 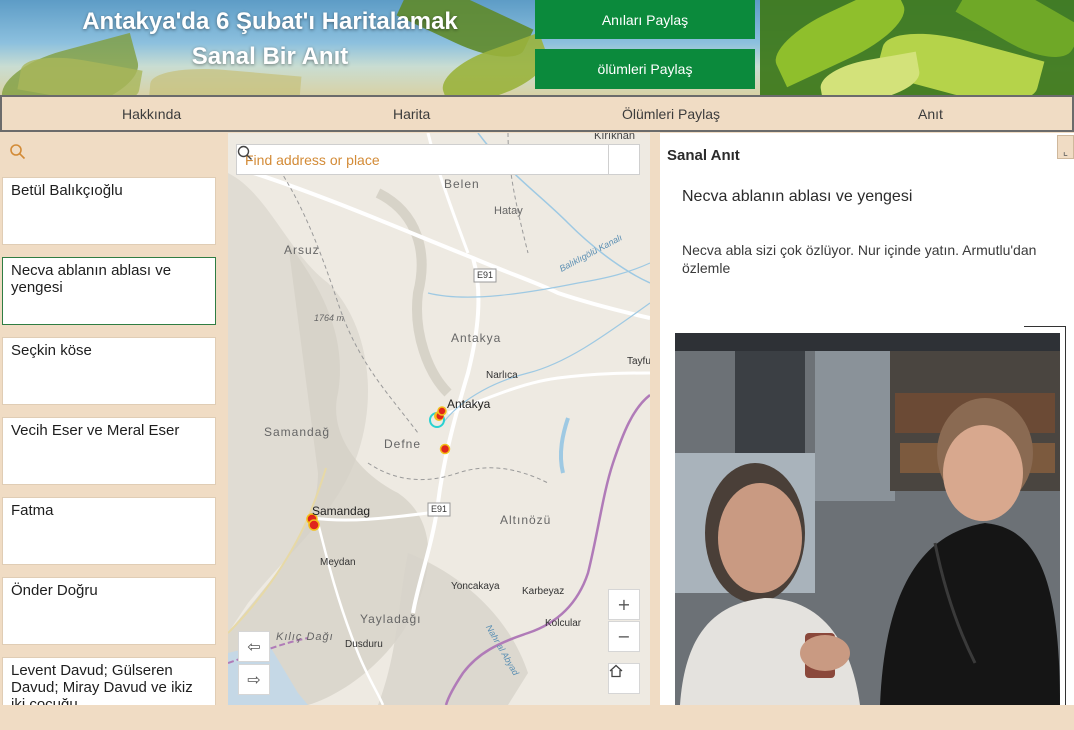 What do you see at coordinates (422, 159) in the screenshot?
I see `address-search-input` at bounding box center [422, 159].